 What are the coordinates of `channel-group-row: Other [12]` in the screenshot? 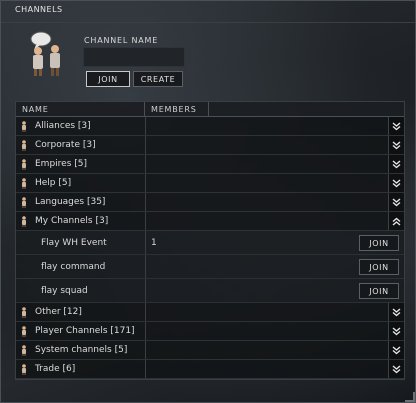 It's located at (210, 312).